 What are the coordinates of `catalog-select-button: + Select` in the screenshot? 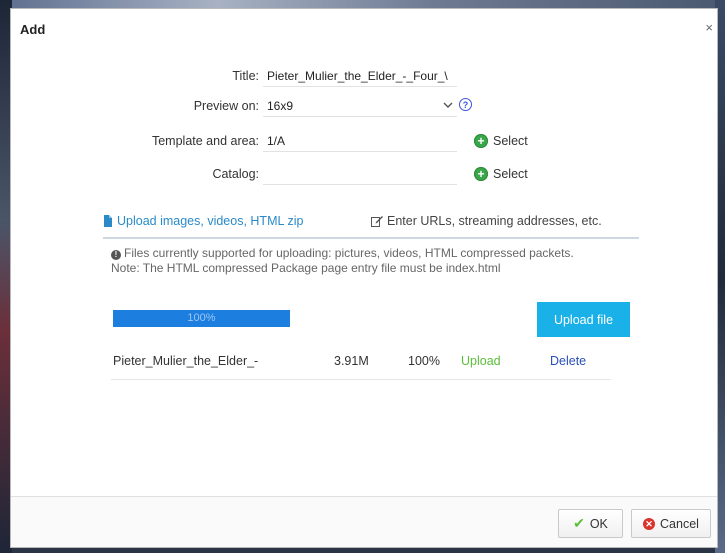 It's located at (501, 174).